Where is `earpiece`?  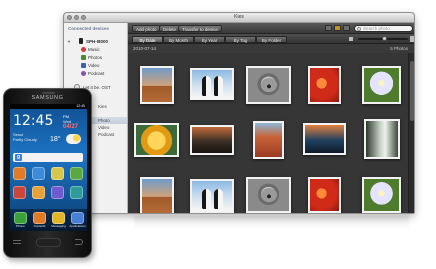
earpiece is located at coordinates (48, 93).